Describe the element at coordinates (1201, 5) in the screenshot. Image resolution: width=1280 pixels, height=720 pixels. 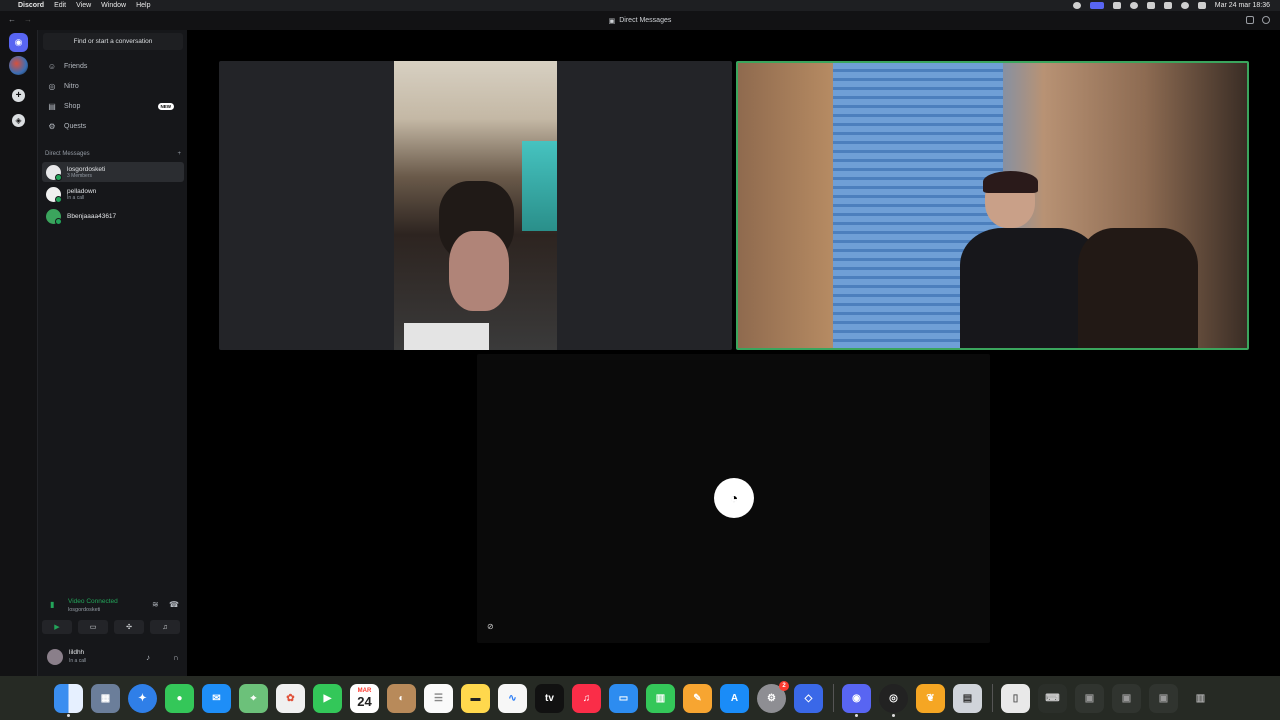
I see `control-center-icon` at that location.